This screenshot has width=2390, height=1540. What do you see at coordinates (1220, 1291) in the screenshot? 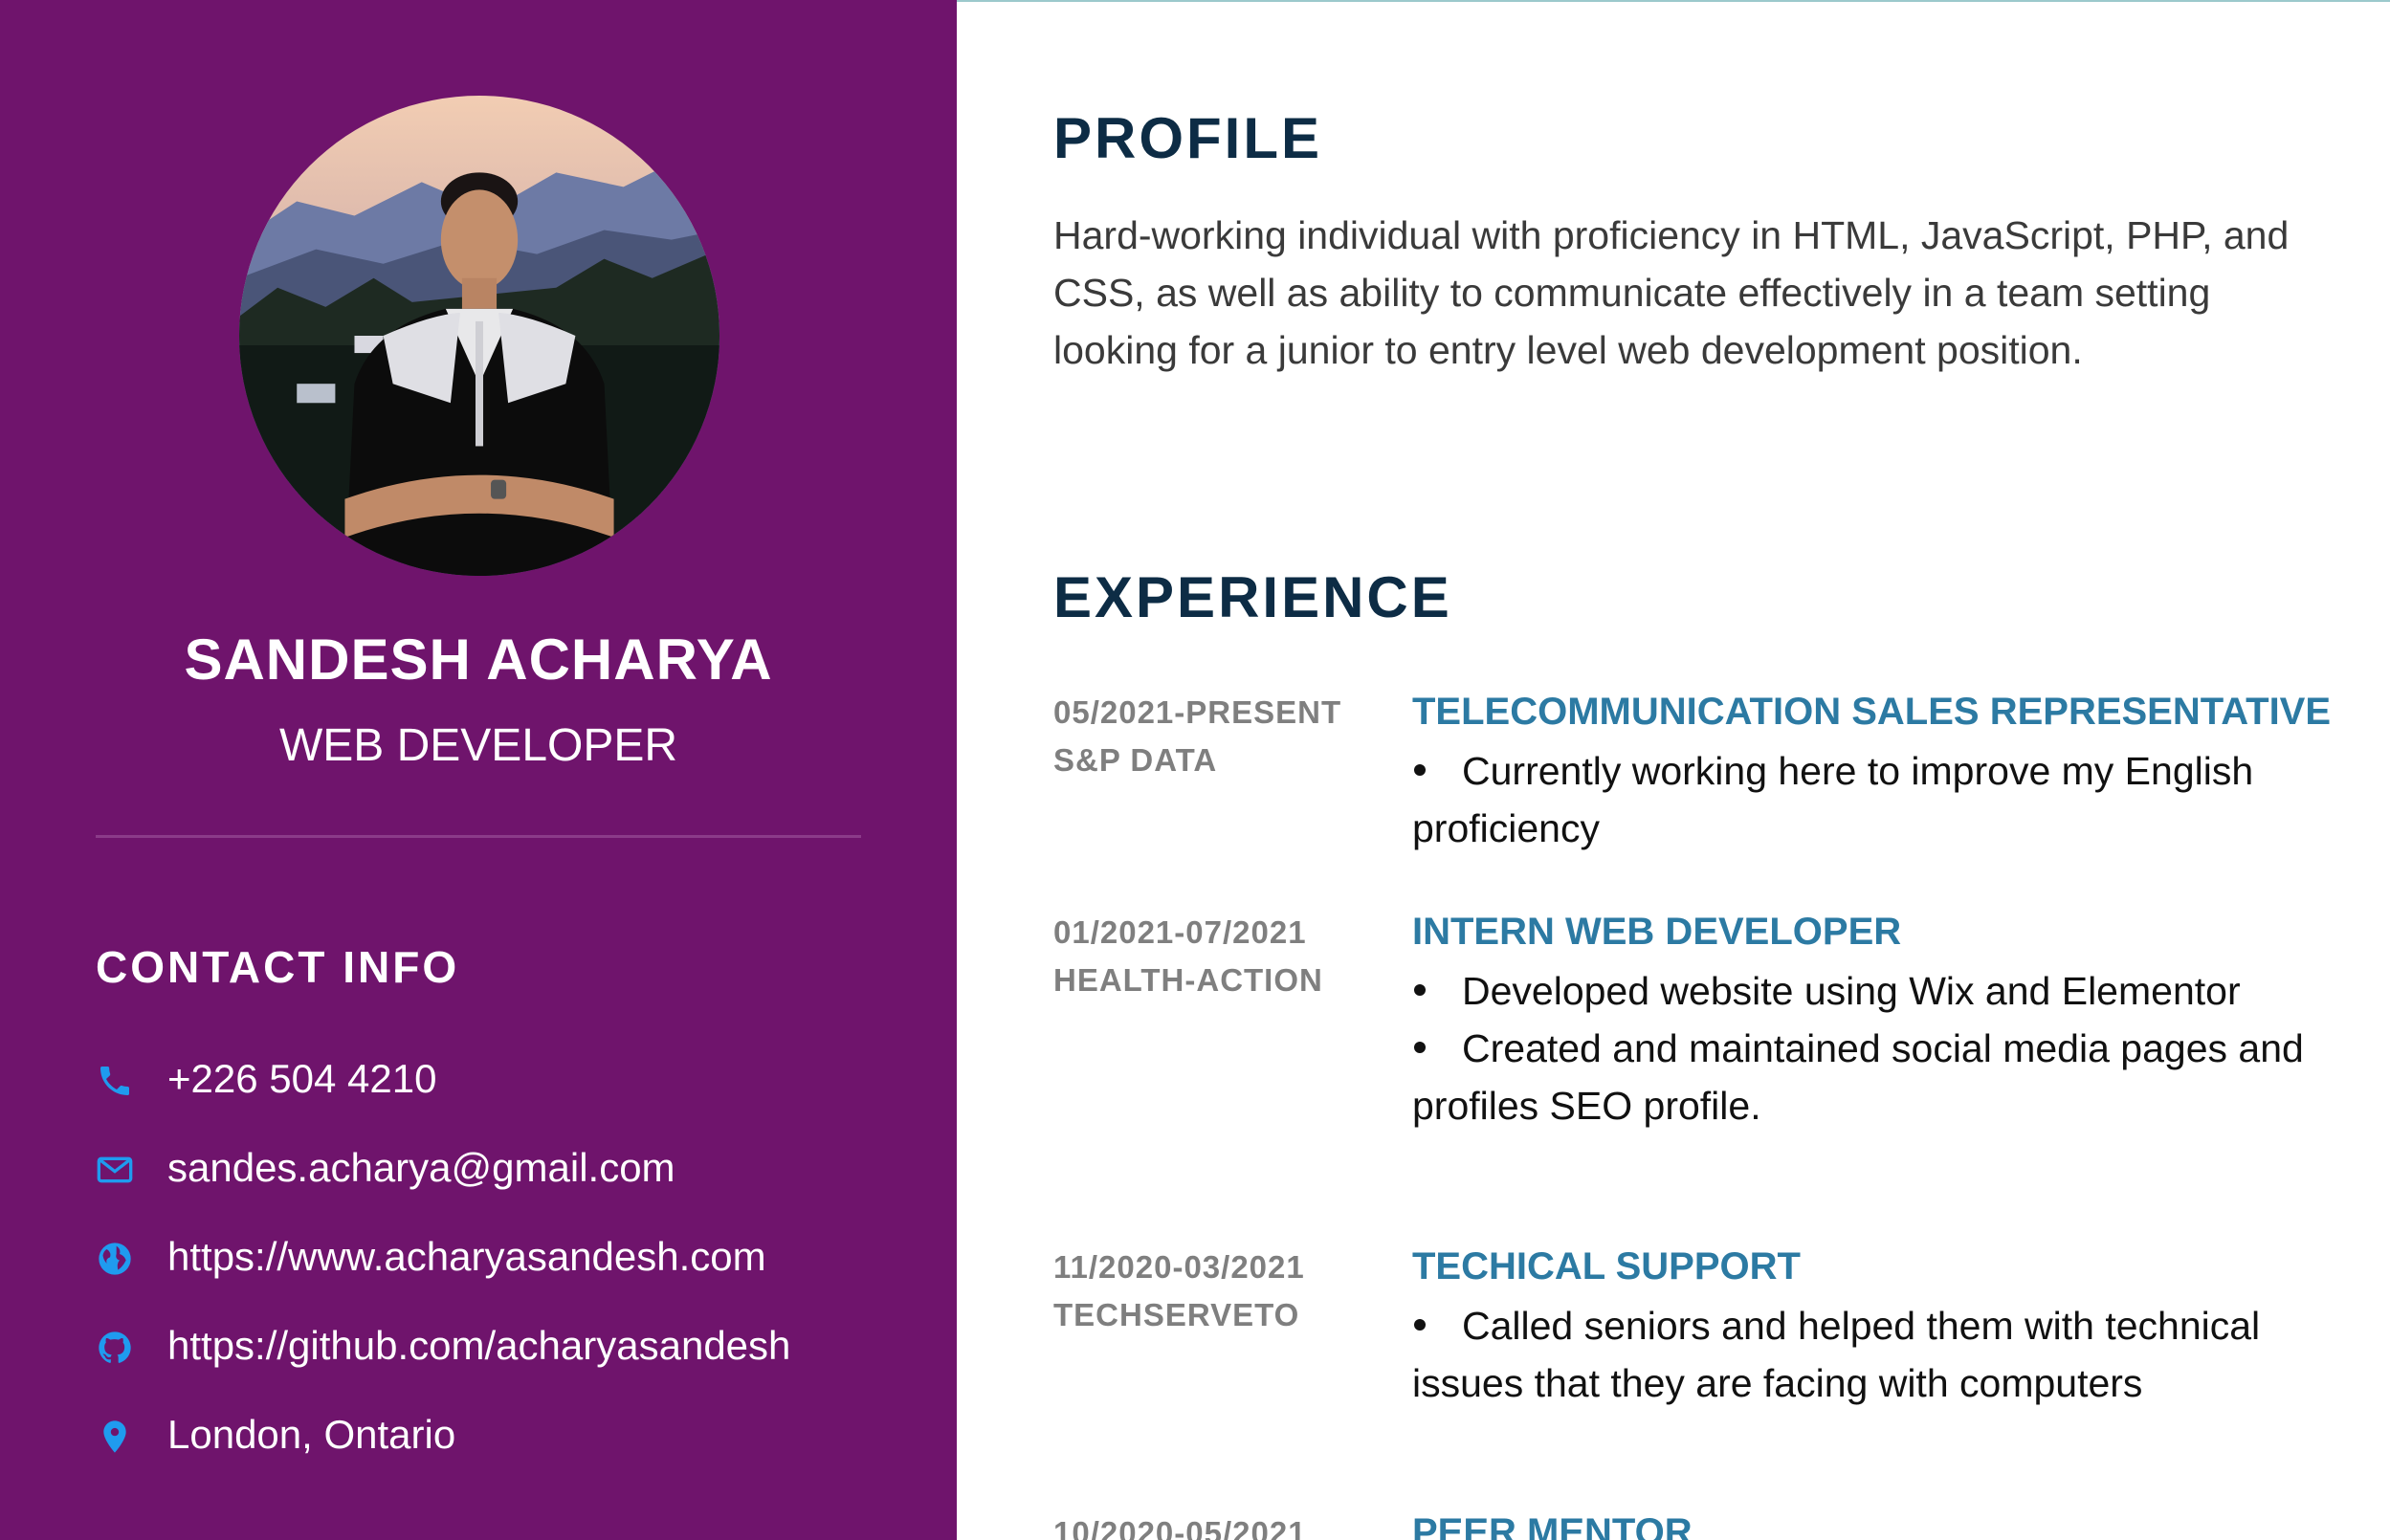
I see `experience-dates-block: 11/2020-03/2021 TECHSERVETO` at bounding box center [1220, 1291].